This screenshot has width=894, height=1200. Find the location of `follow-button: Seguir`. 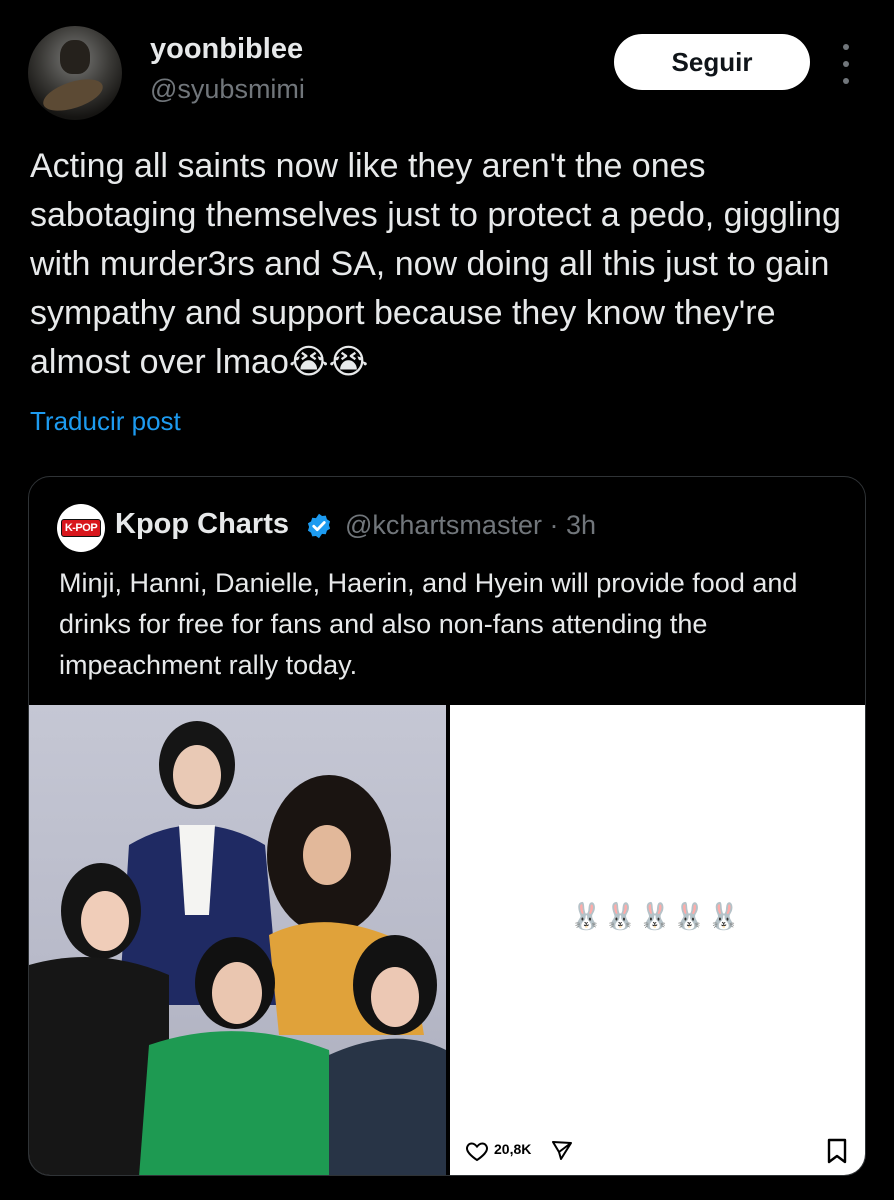

follow-button: Seguir is located at coordinates (712, 62).